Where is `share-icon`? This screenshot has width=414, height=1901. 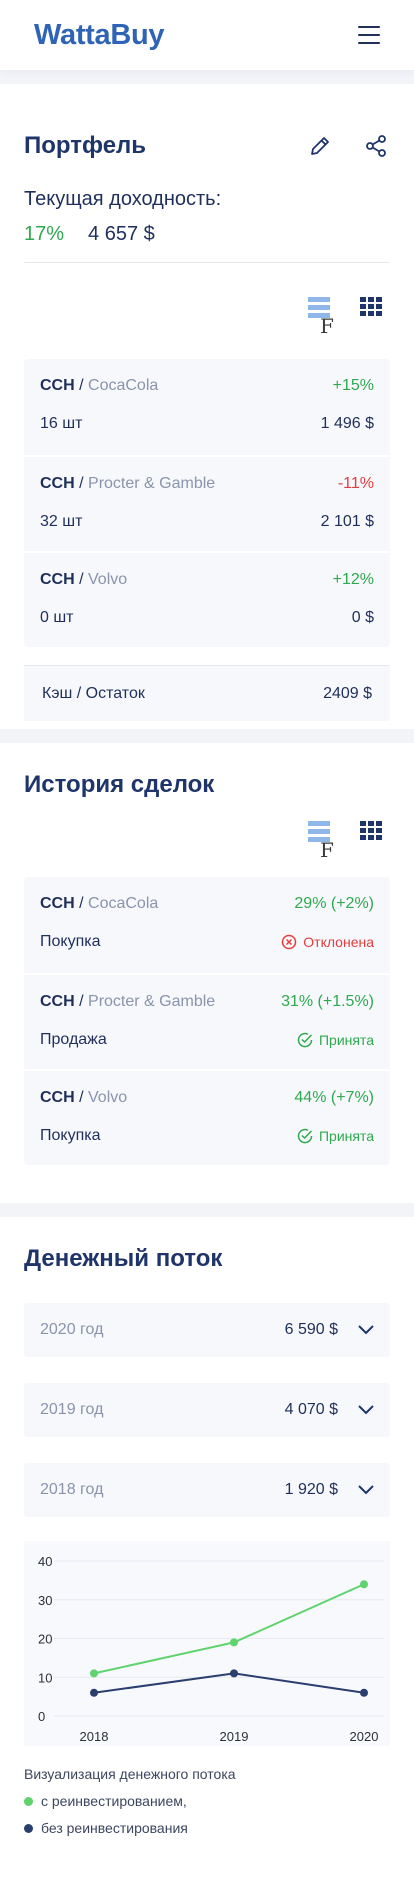
share-icon is located at coordinates (376, 146).